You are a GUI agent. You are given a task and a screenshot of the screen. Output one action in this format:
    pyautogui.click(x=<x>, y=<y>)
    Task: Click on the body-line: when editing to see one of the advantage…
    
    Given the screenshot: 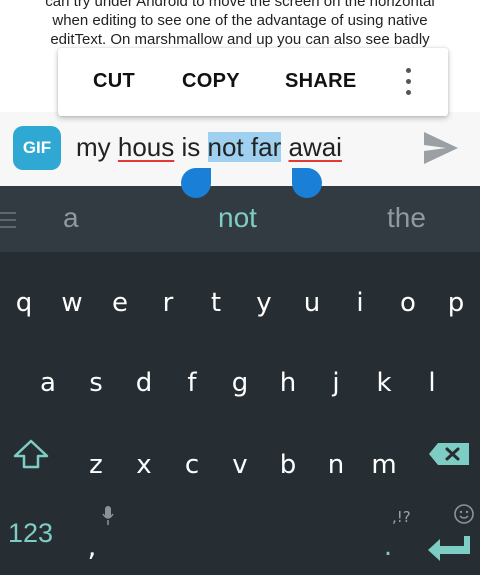 What is the action you would take?
    pyautogui.click(x=240, y=20)
    